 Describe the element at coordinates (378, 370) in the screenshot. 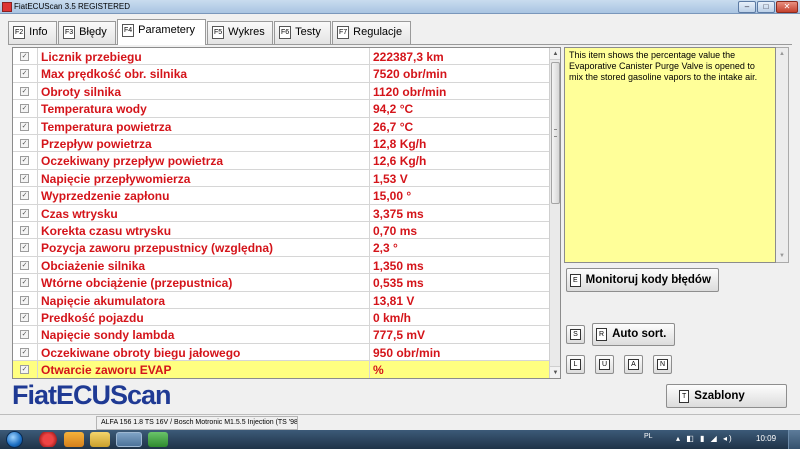

I see `parameter-value: %` at that location.